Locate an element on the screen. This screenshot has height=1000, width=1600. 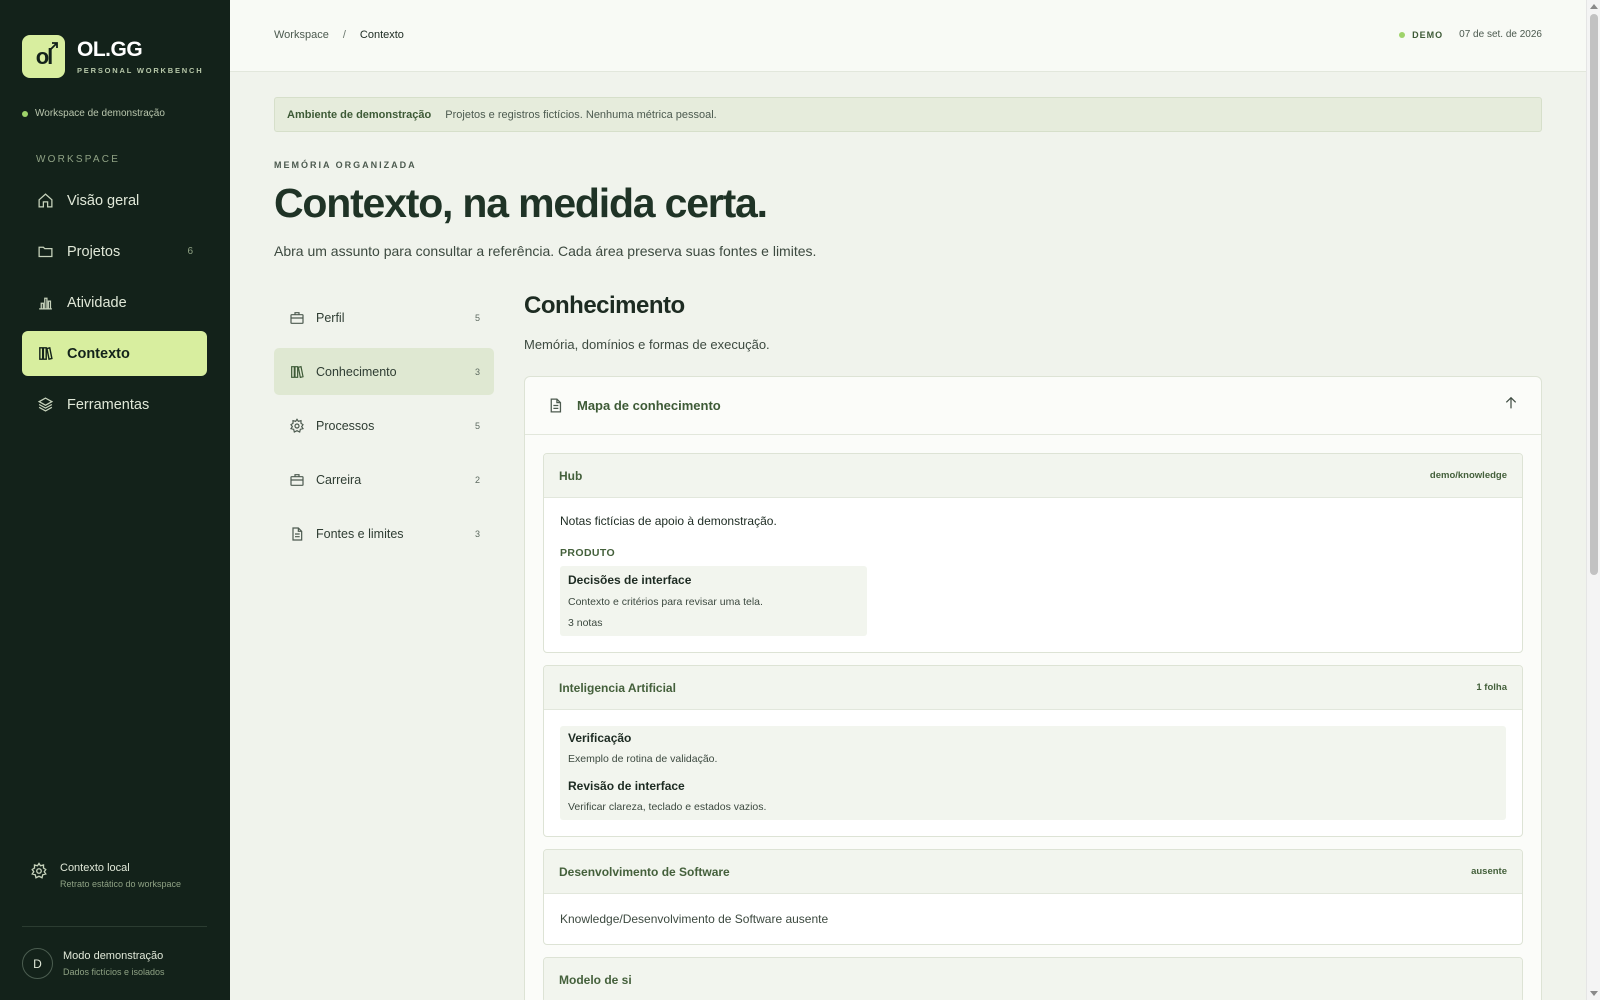
user-mode-subtitle: Dados fictícios e isolados is located at coordinates (114, 972).